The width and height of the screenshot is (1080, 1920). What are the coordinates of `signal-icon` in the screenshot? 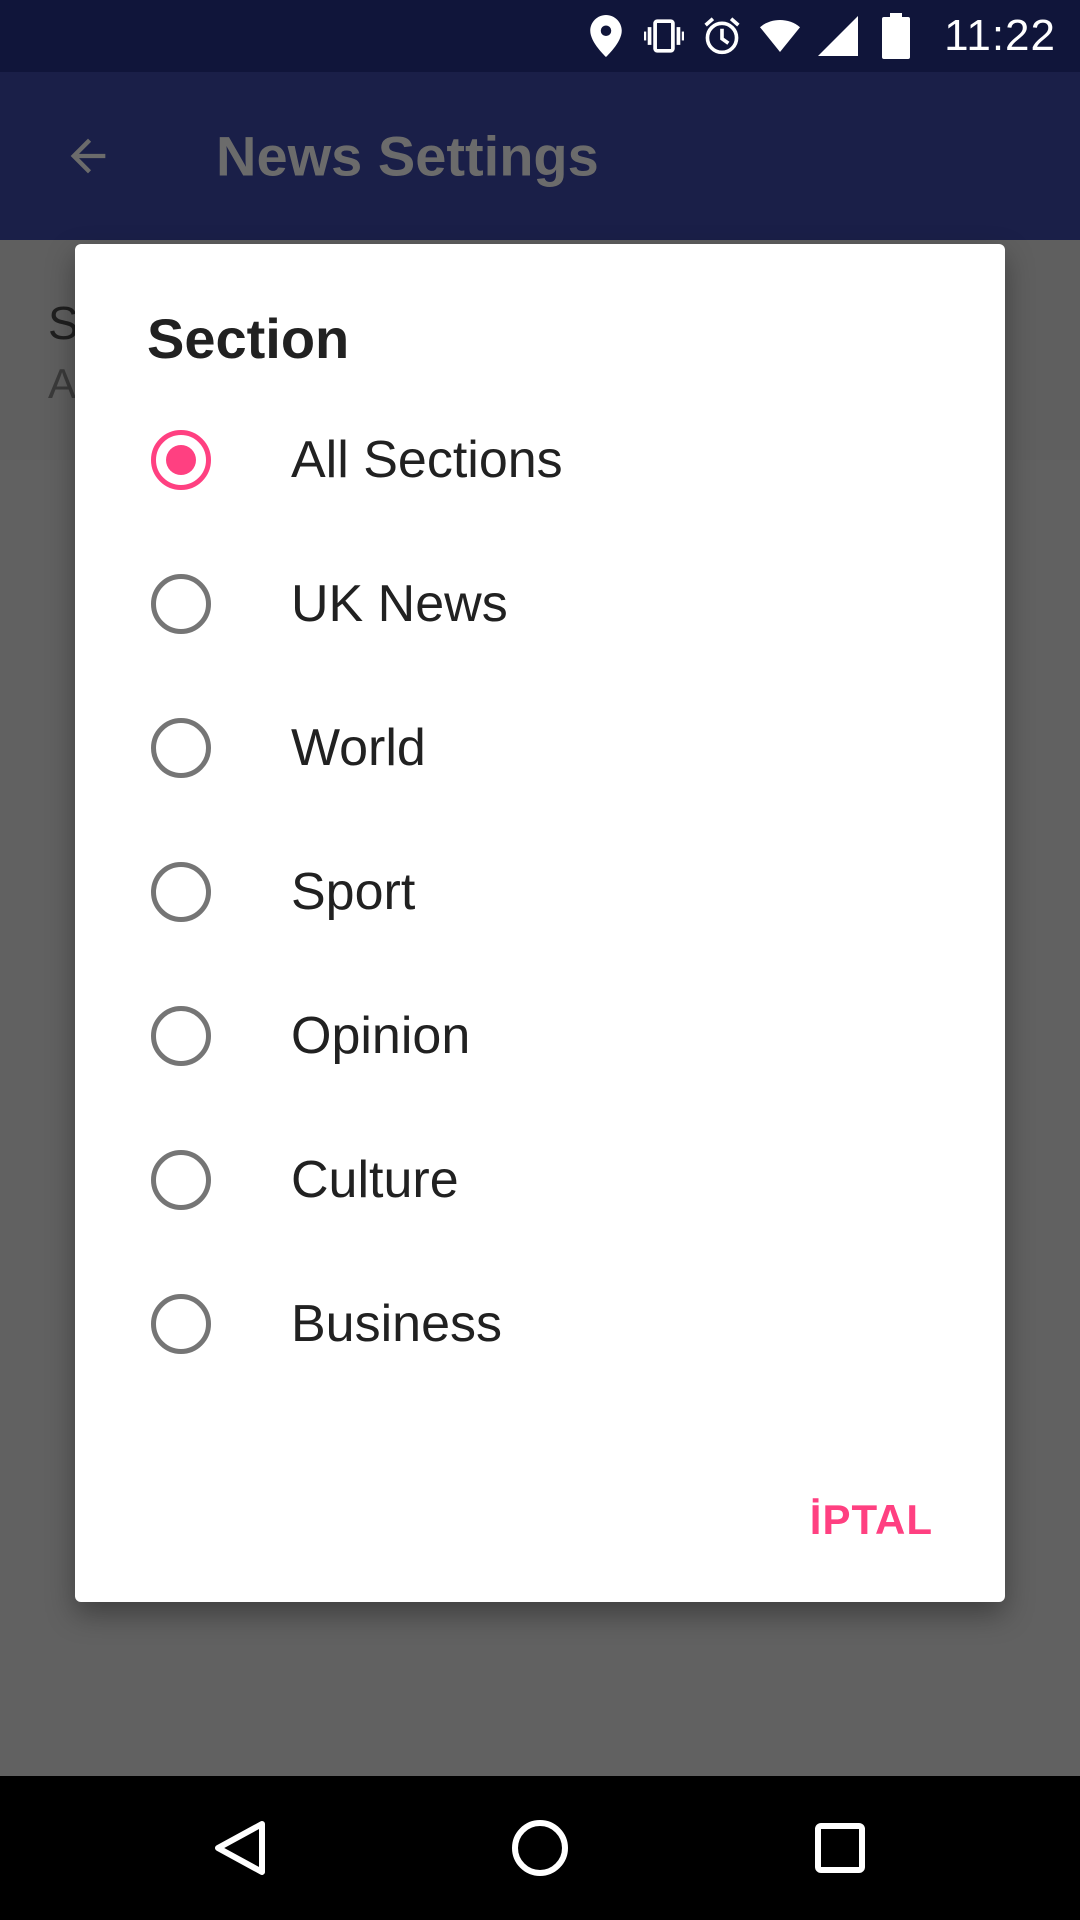 It's located at (838, 36).